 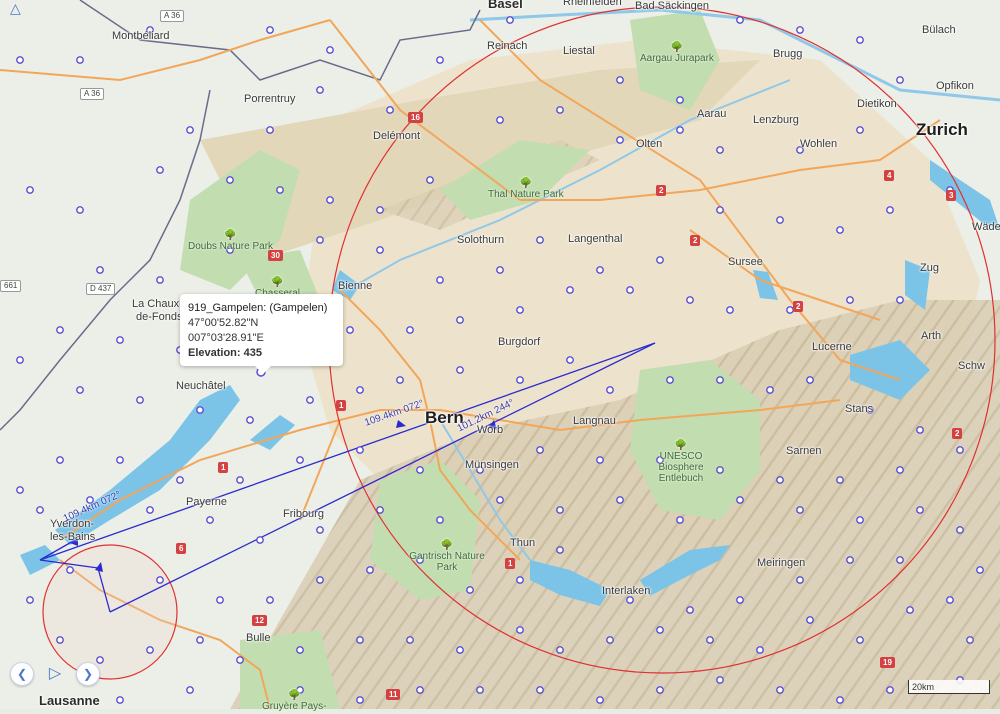 I want to click on next-button: ❯, so click(x=88, y=674).